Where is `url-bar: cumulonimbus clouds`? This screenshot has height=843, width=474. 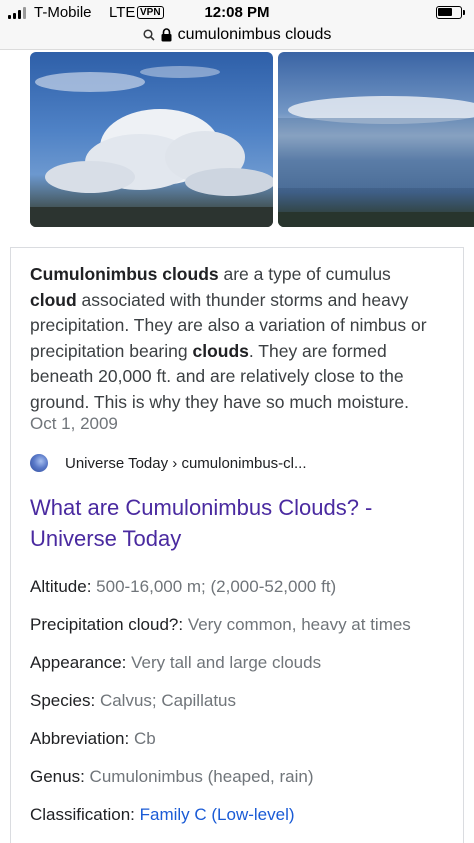 url-bar: cumulonimbus clouds is located at coordinates (237, 37).